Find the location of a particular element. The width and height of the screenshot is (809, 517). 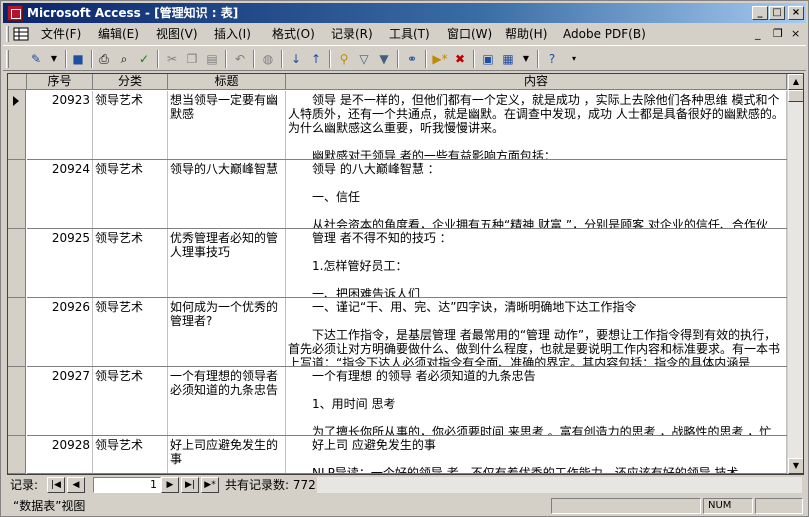

undo-icon: ↶ is located at coordinates (240, 59).